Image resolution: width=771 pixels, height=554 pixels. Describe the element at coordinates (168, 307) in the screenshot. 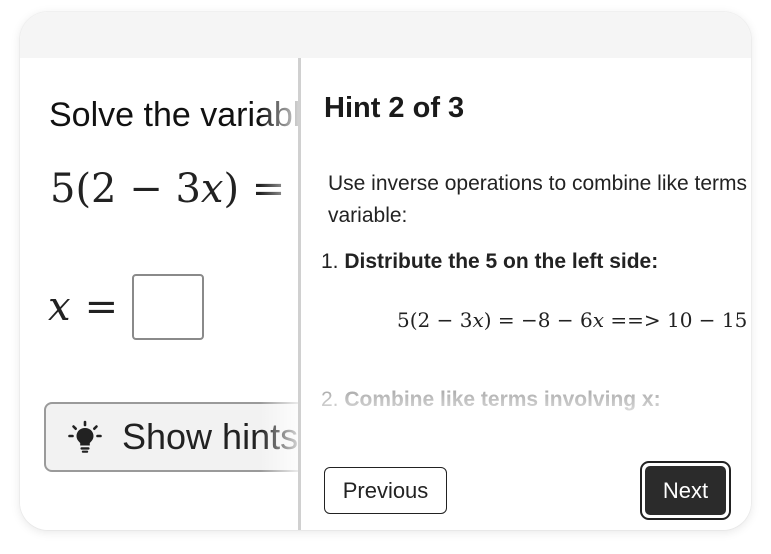

I see `answer-input` at that location.